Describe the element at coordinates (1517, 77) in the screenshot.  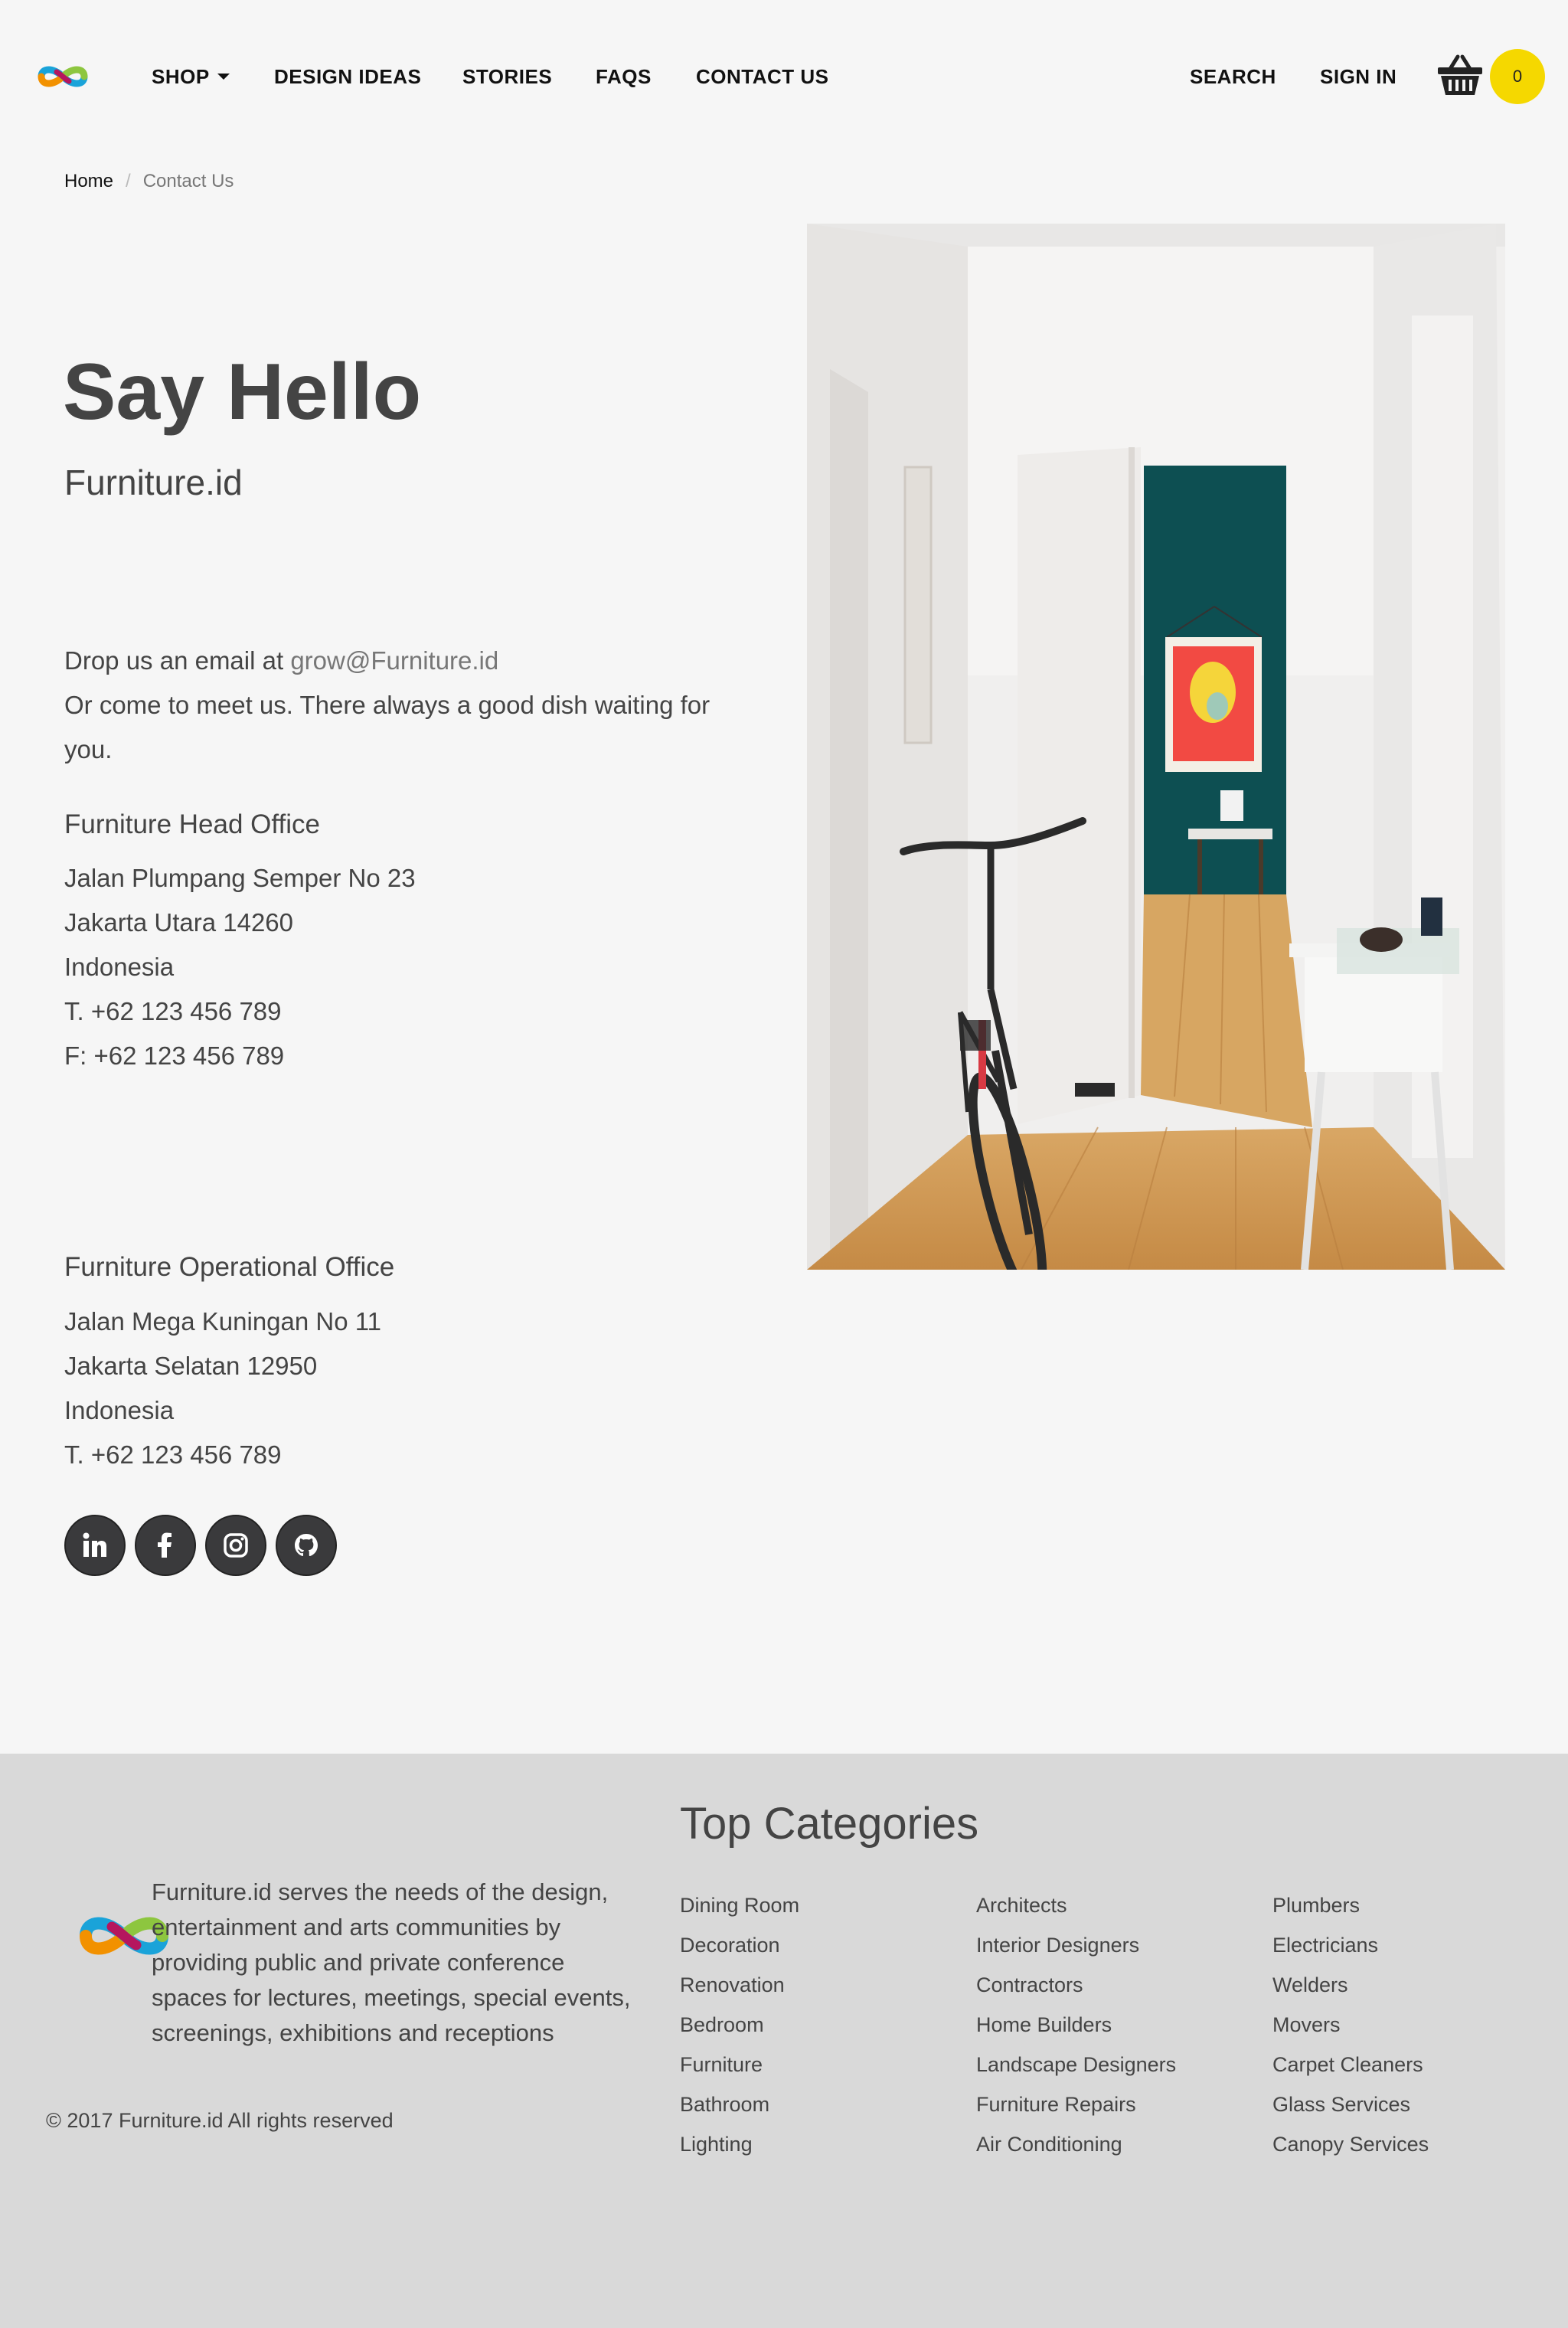
I see `cart-count-badge: 0` at that location.